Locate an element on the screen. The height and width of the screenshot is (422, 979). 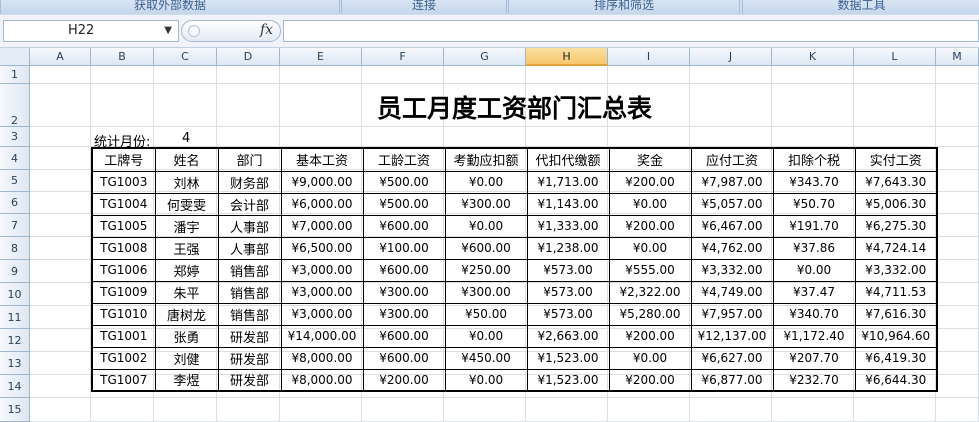
table-cell: ¥5,280.00 is located at coordinates (650, 314).